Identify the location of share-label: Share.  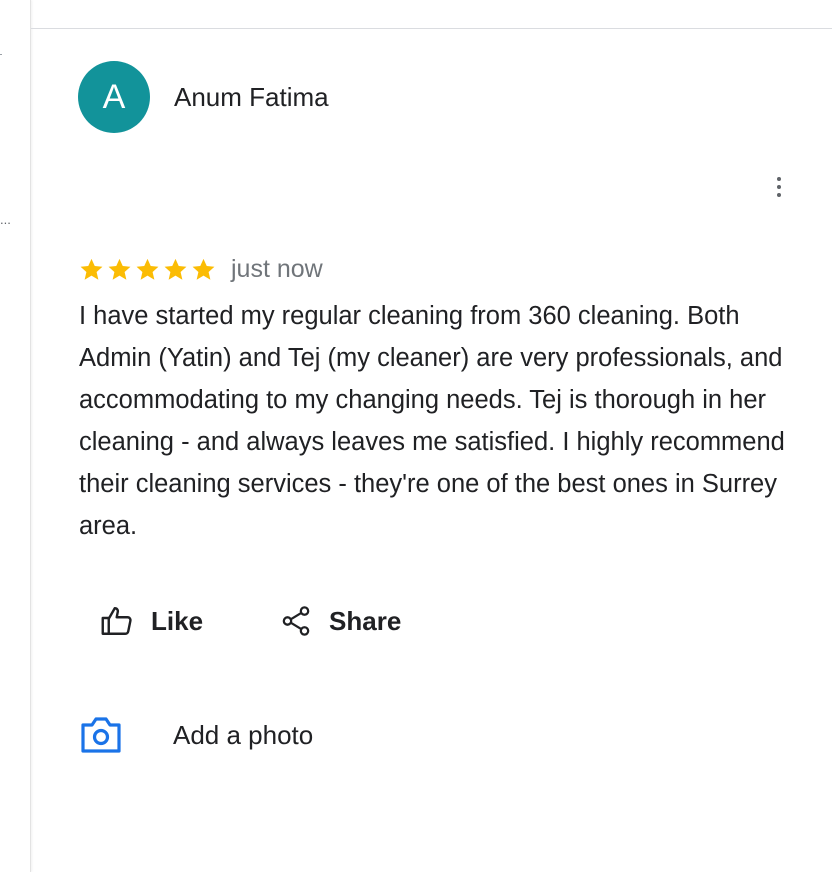
(365, 621).